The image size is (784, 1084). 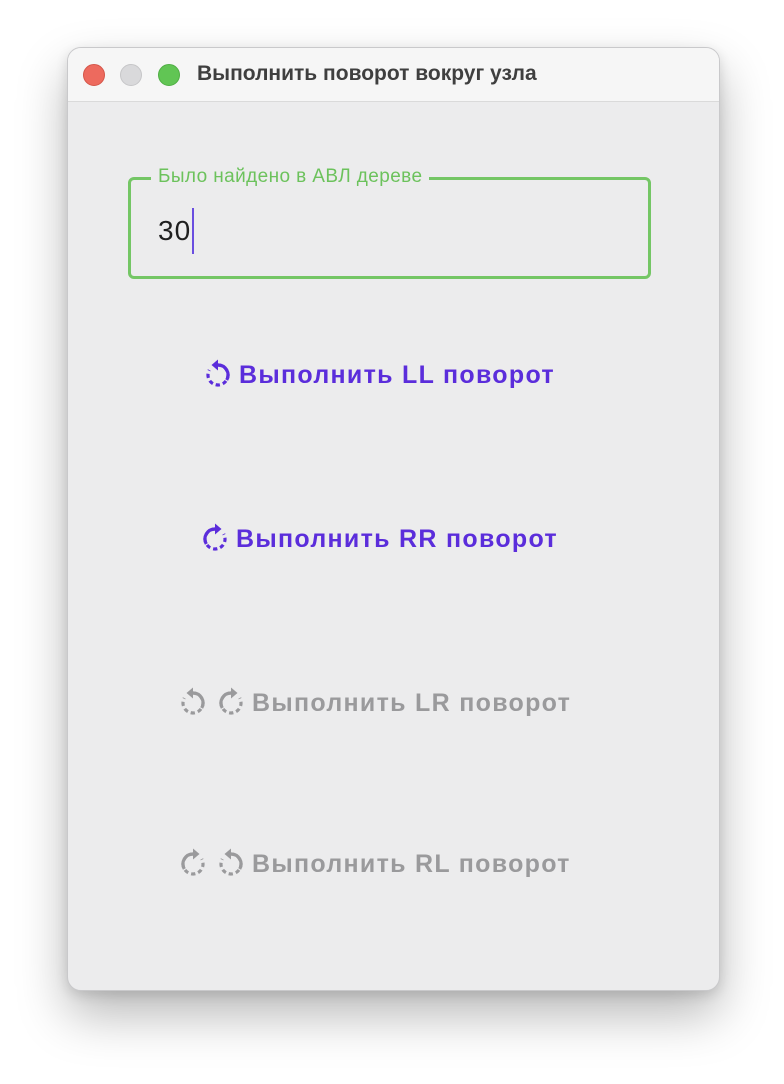 I want to click on lr-rotation-button: Выполнить LR поворот, so click(x=373, y=703).